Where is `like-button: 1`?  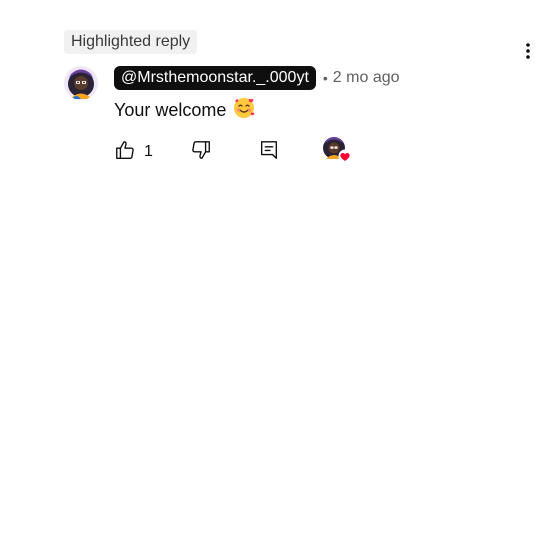
like-button: 1 is located at coordinates (133, 152).